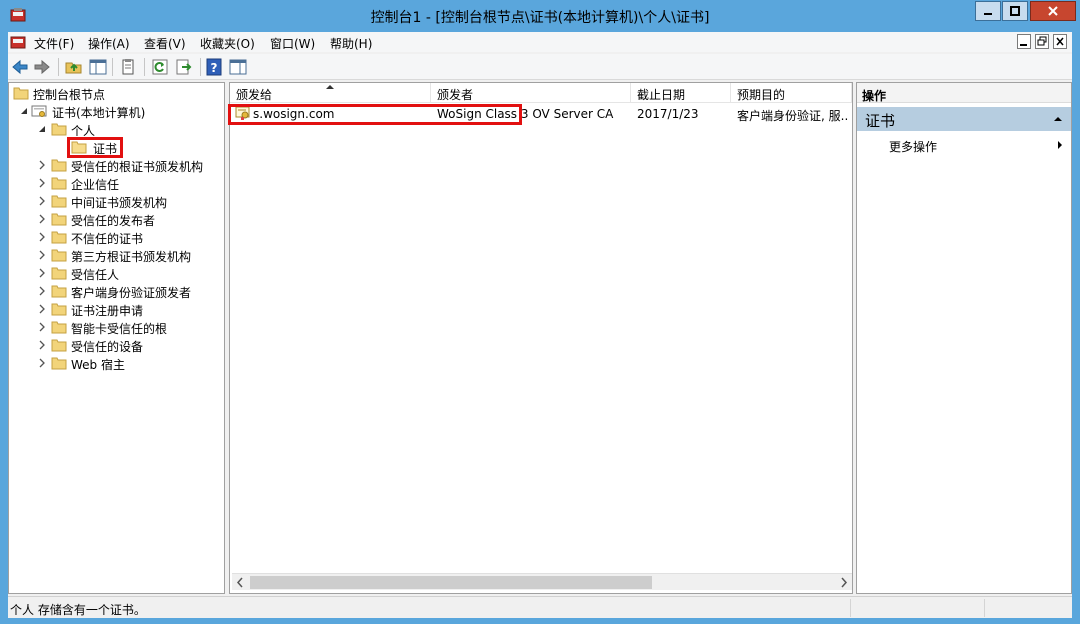 This screenshot has width=1080, height=624. I want to click on certificate-store-icon, so click(39, 111).